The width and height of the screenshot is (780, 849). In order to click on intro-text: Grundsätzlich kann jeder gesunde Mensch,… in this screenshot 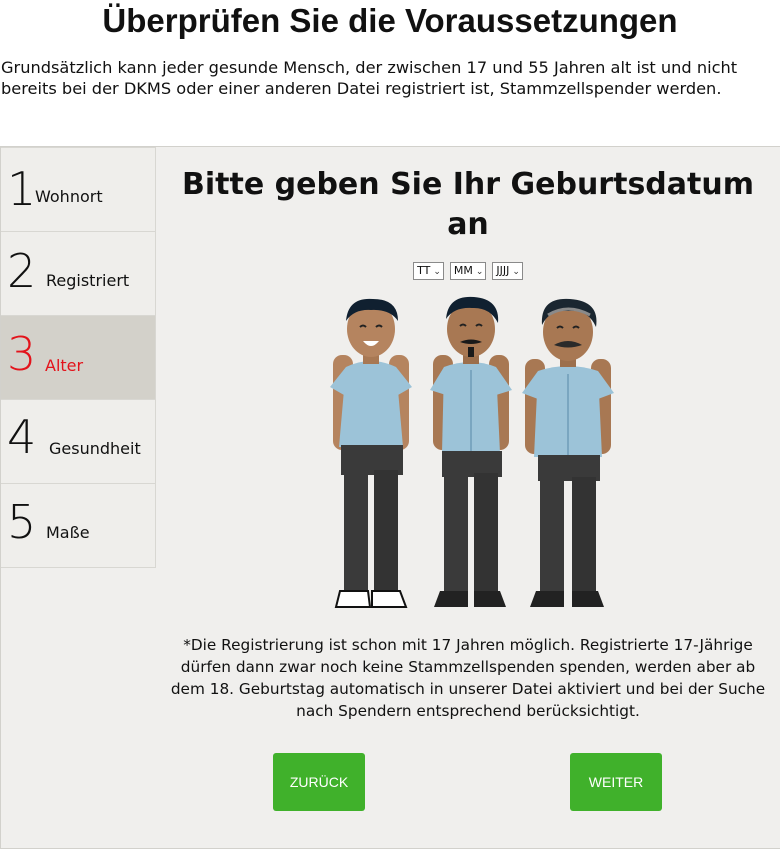, I will do `click(369, 78)`.